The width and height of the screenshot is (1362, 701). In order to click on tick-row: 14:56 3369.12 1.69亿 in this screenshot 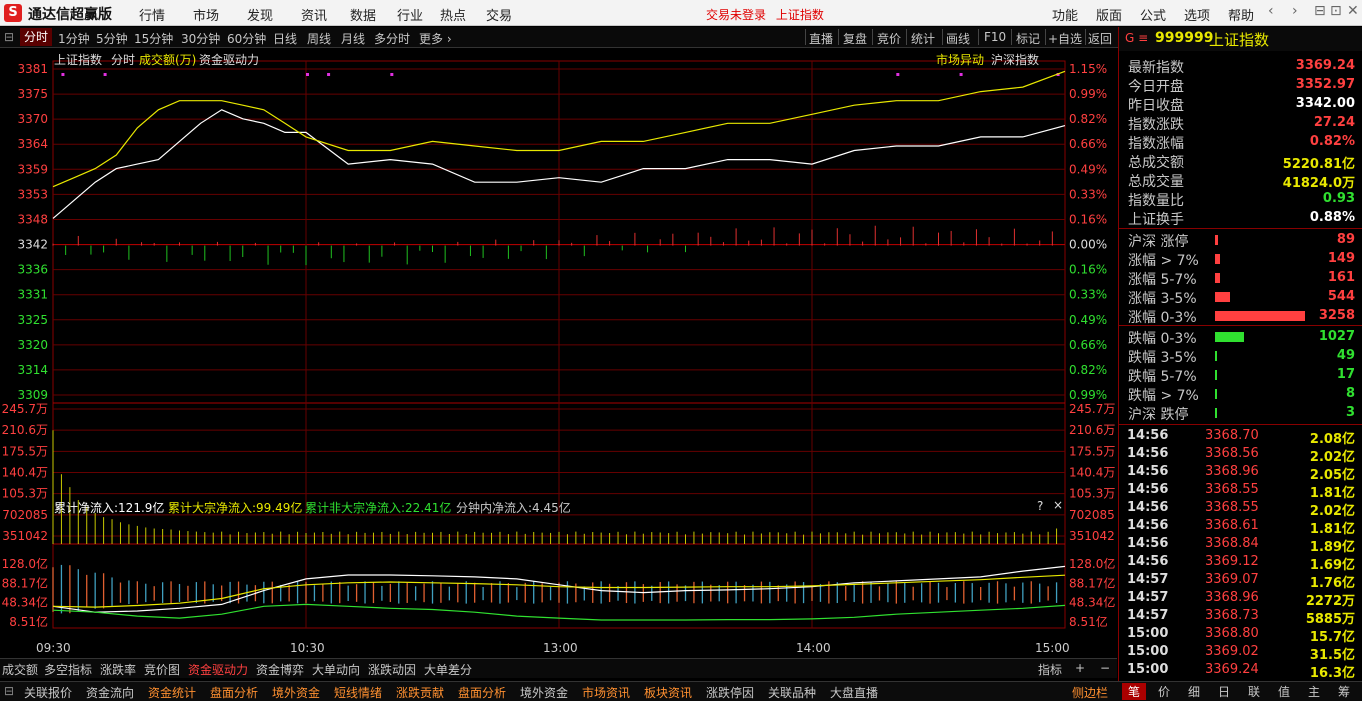, I will do `click(1240, 563)`.